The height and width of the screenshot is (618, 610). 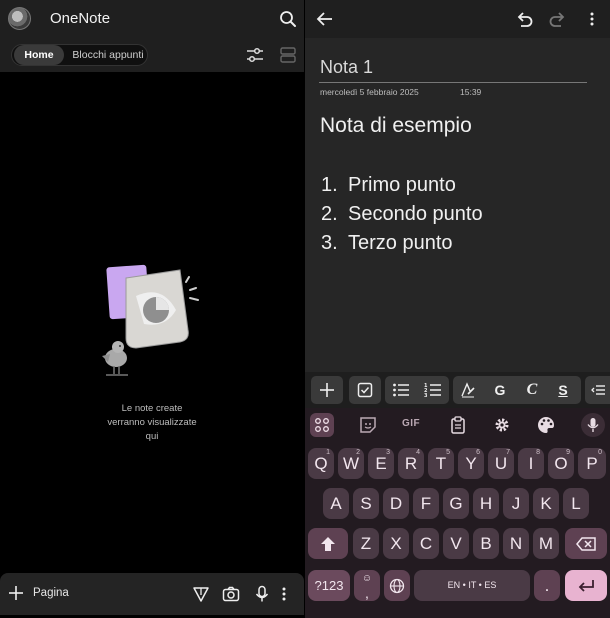 What do you see at coordinates (402, 243) in the screenshot?
I see `list-item: 3. Terzo punto` at bounding box center [402, 243].